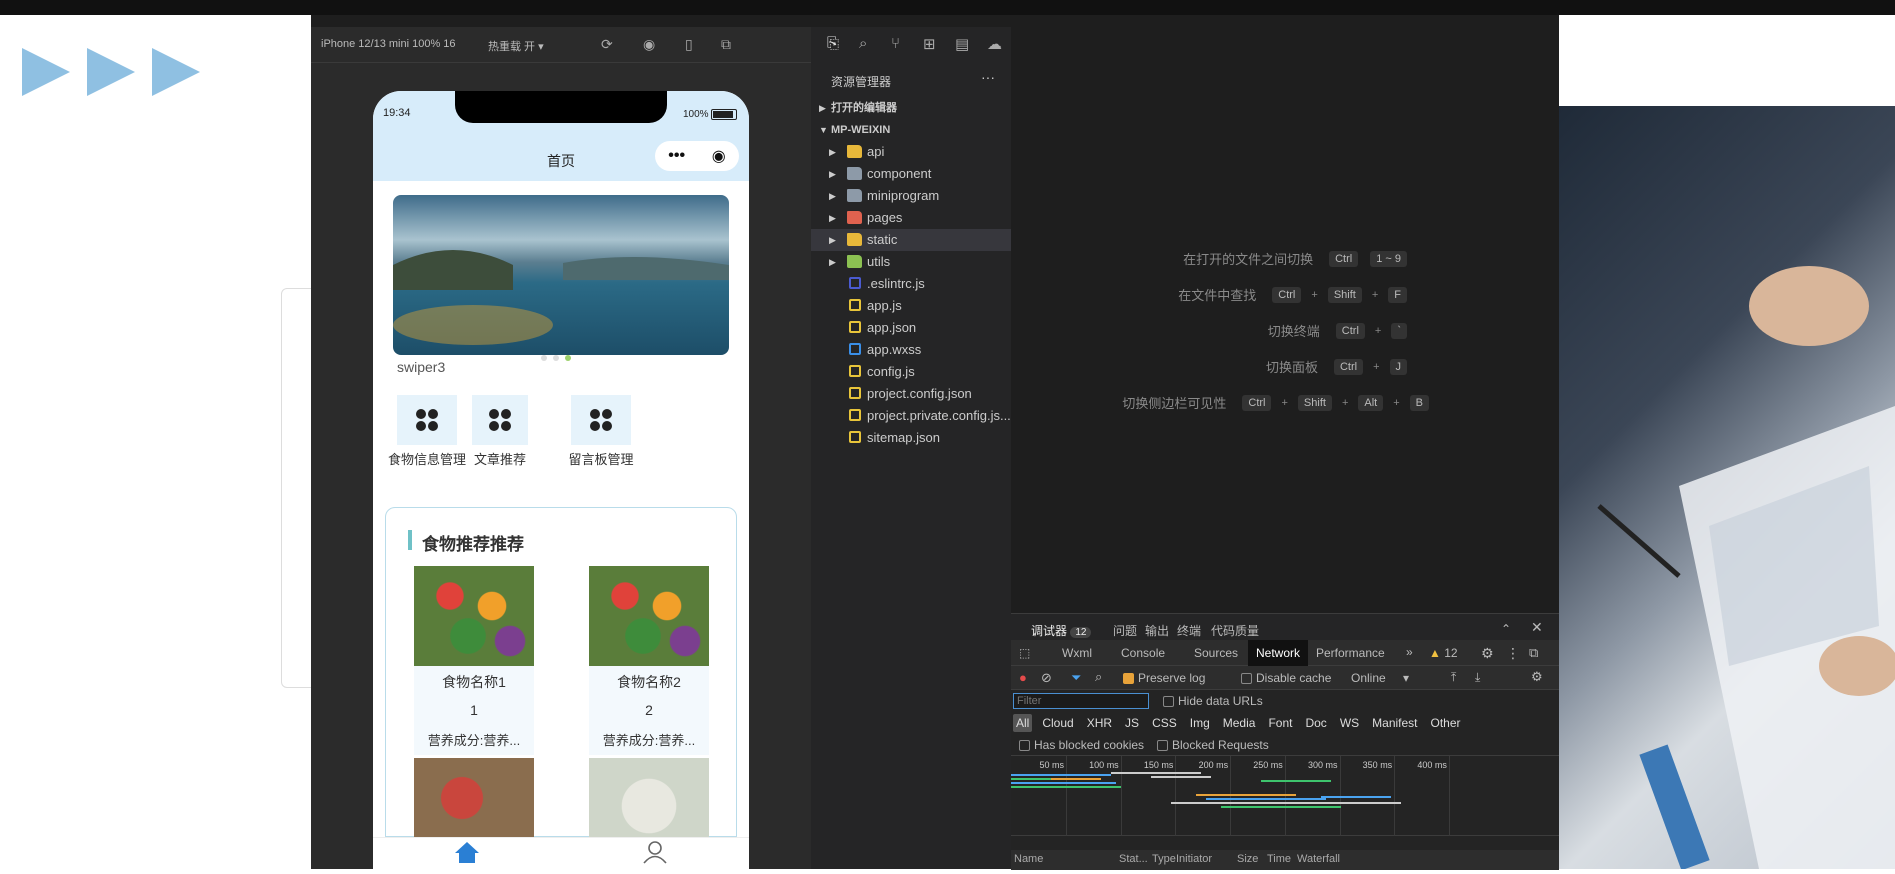  What do you see at coordinates (911, 108) in the screenshot?
I see `open-editors-section: ▶ 打开的编辑器` at bounding box center [911, 108].